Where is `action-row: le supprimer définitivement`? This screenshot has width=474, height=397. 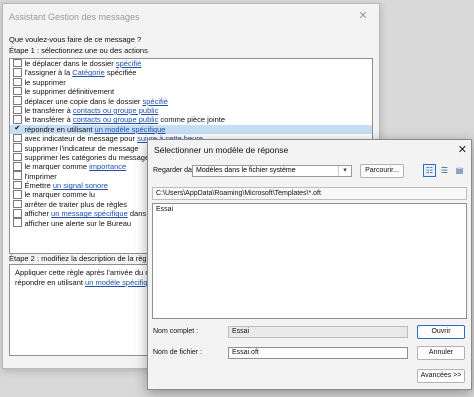
action-row: le supprimer définitivement is located at coordinates (191, 91).